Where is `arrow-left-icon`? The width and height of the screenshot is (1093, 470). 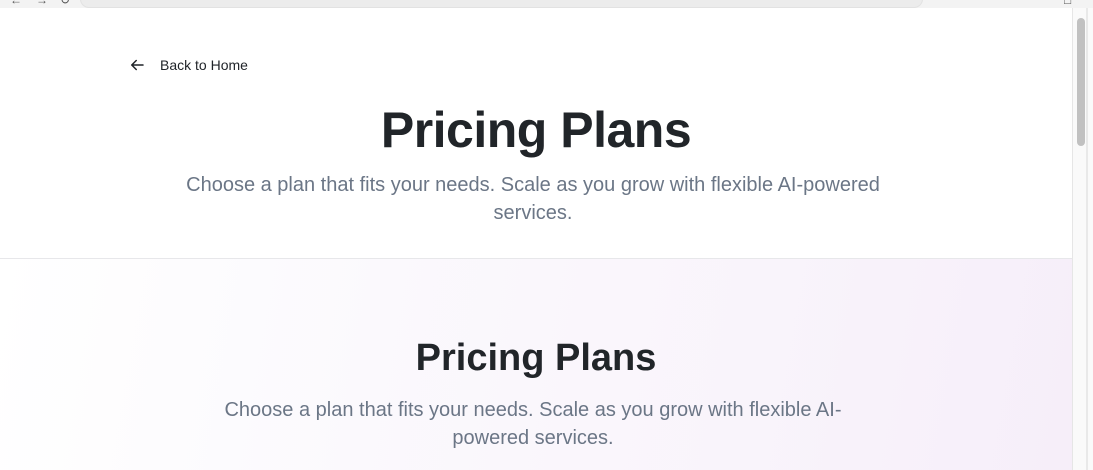
arrow-left-icon is located at coordinates (137, 65).